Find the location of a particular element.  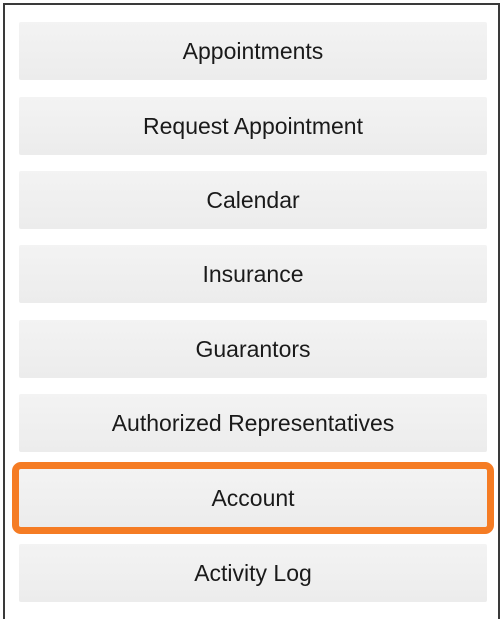

menu-item-insurance: Insurance is located at coordinates (253, 274).